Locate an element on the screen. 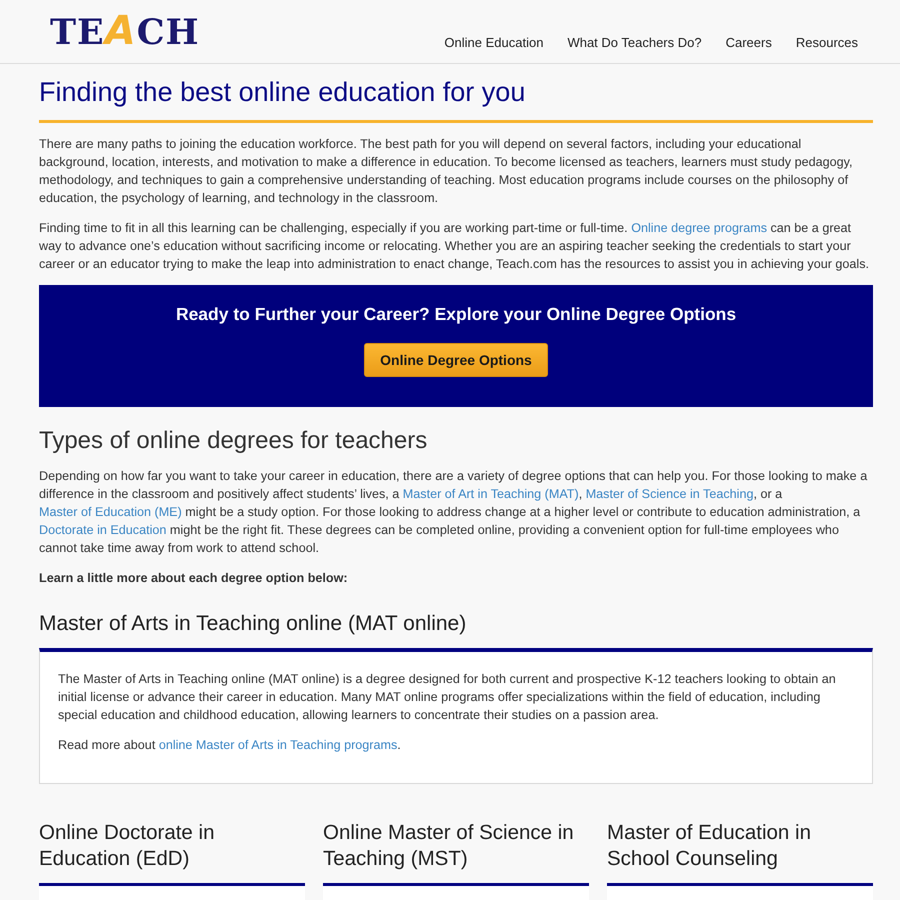 This screenshot has height=900, width=900. paragraph: There are many paths to joining the education workforce. The best path for you will depend on several factors, including your educational background, location, interests, and motivation to make a difference in education. To become licensed as teachers, learners must study pedagogy, methodology, and techniques to gain a comprehensive understanding of teaching. Most education programs include courses on the philosophy of education, the psychology of learning, and technology in the classroom. is located at coordinates (446, 171).